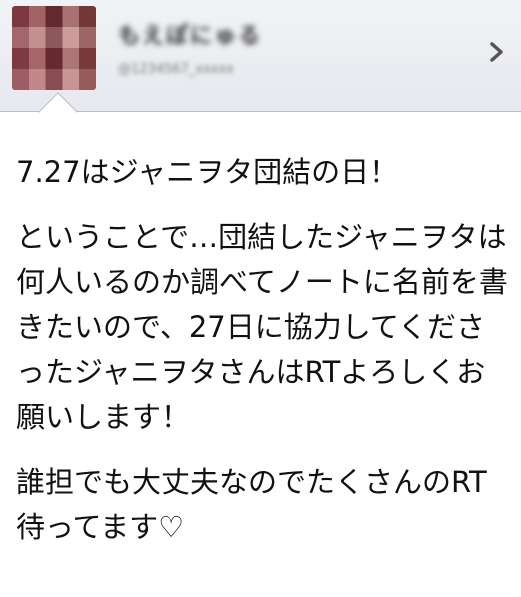 The width and height of the screenshot is (521, 597). I want to click on avatar, so click(54, 48).